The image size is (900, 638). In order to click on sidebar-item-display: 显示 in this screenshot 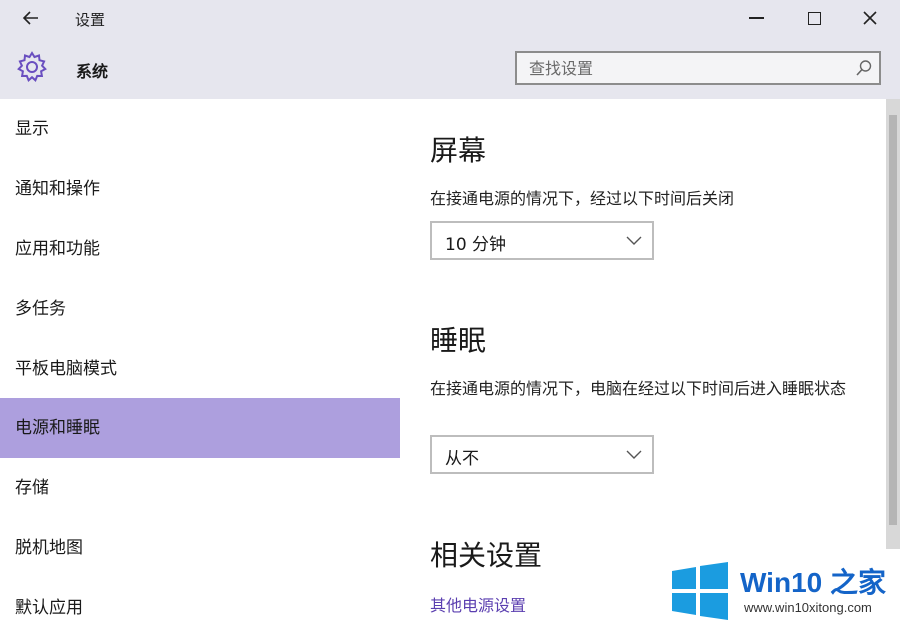, I will do `click(200, 129)`.